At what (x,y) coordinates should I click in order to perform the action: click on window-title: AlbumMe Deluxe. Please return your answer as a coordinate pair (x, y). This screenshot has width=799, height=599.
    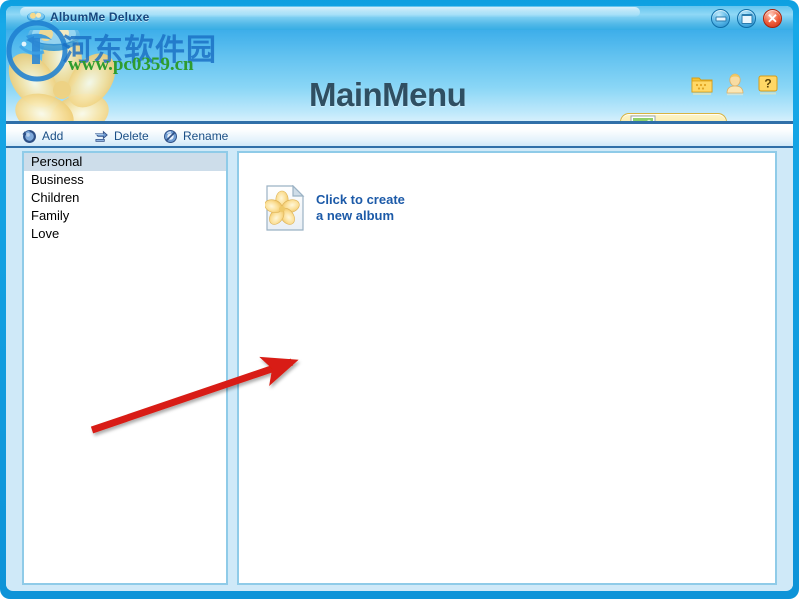
    Looking at the image, I should click on (100, 17).